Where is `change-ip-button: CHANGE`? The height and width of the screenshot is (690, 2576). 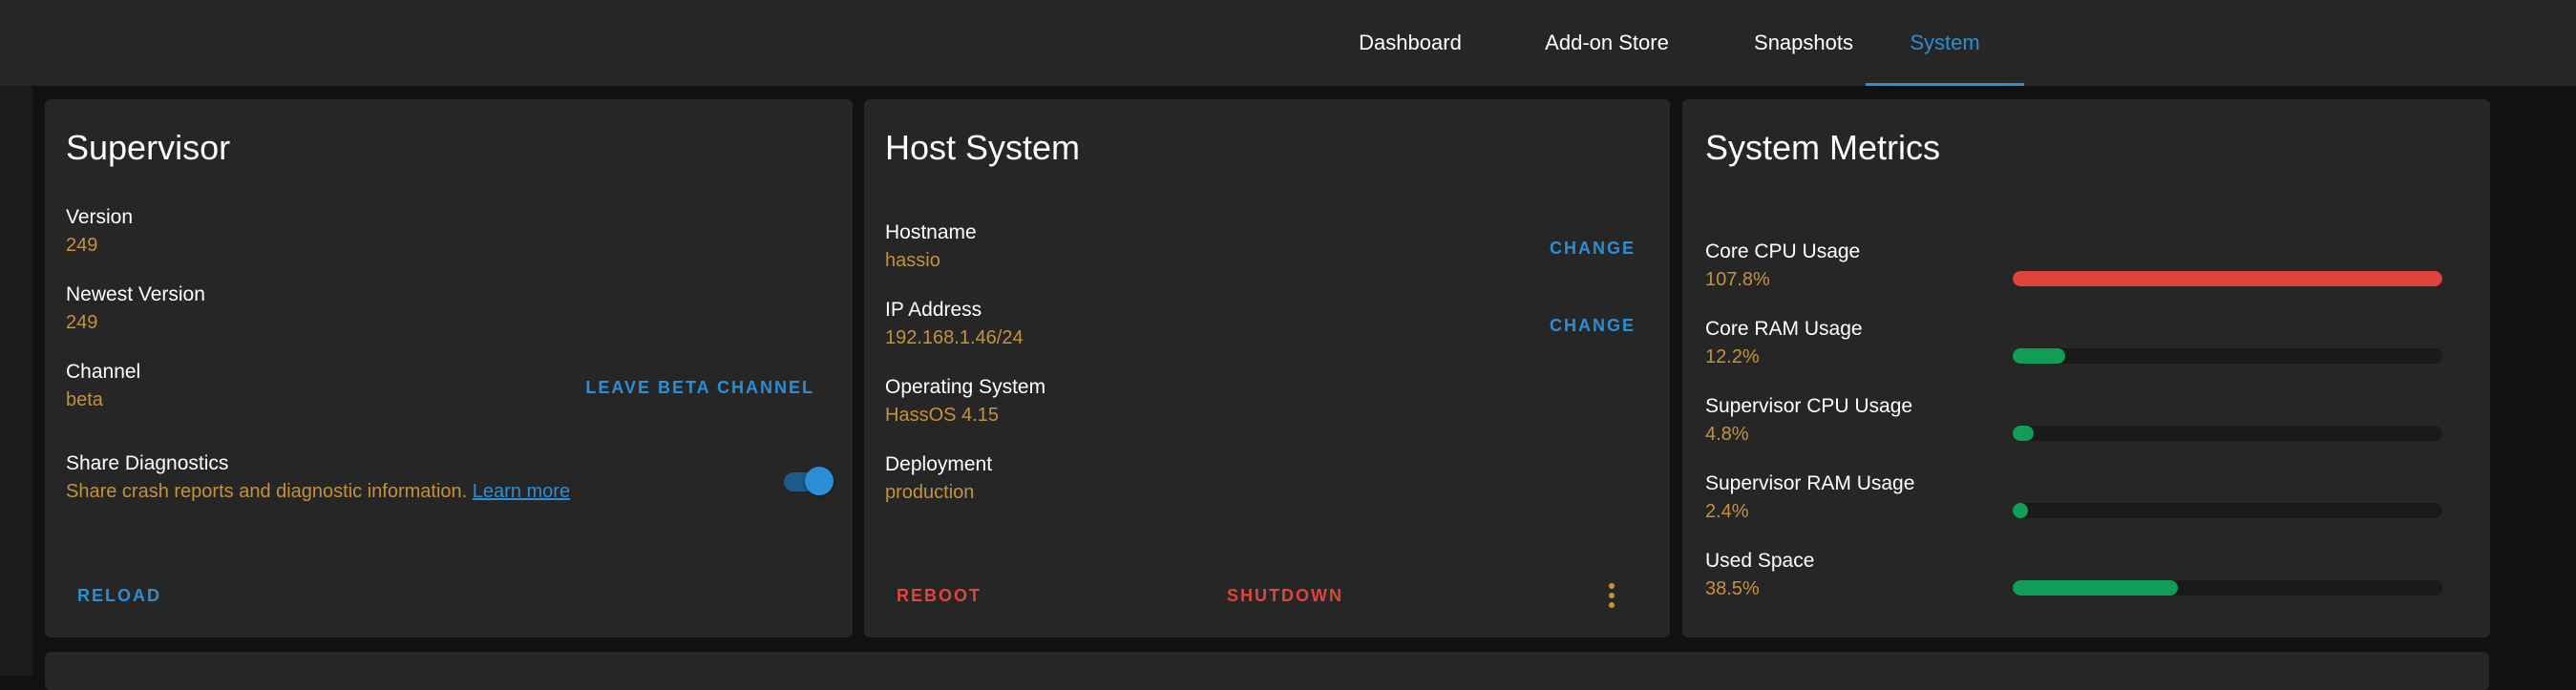
change-ip-button: CHANGE is located at coordinates (1593, 326).